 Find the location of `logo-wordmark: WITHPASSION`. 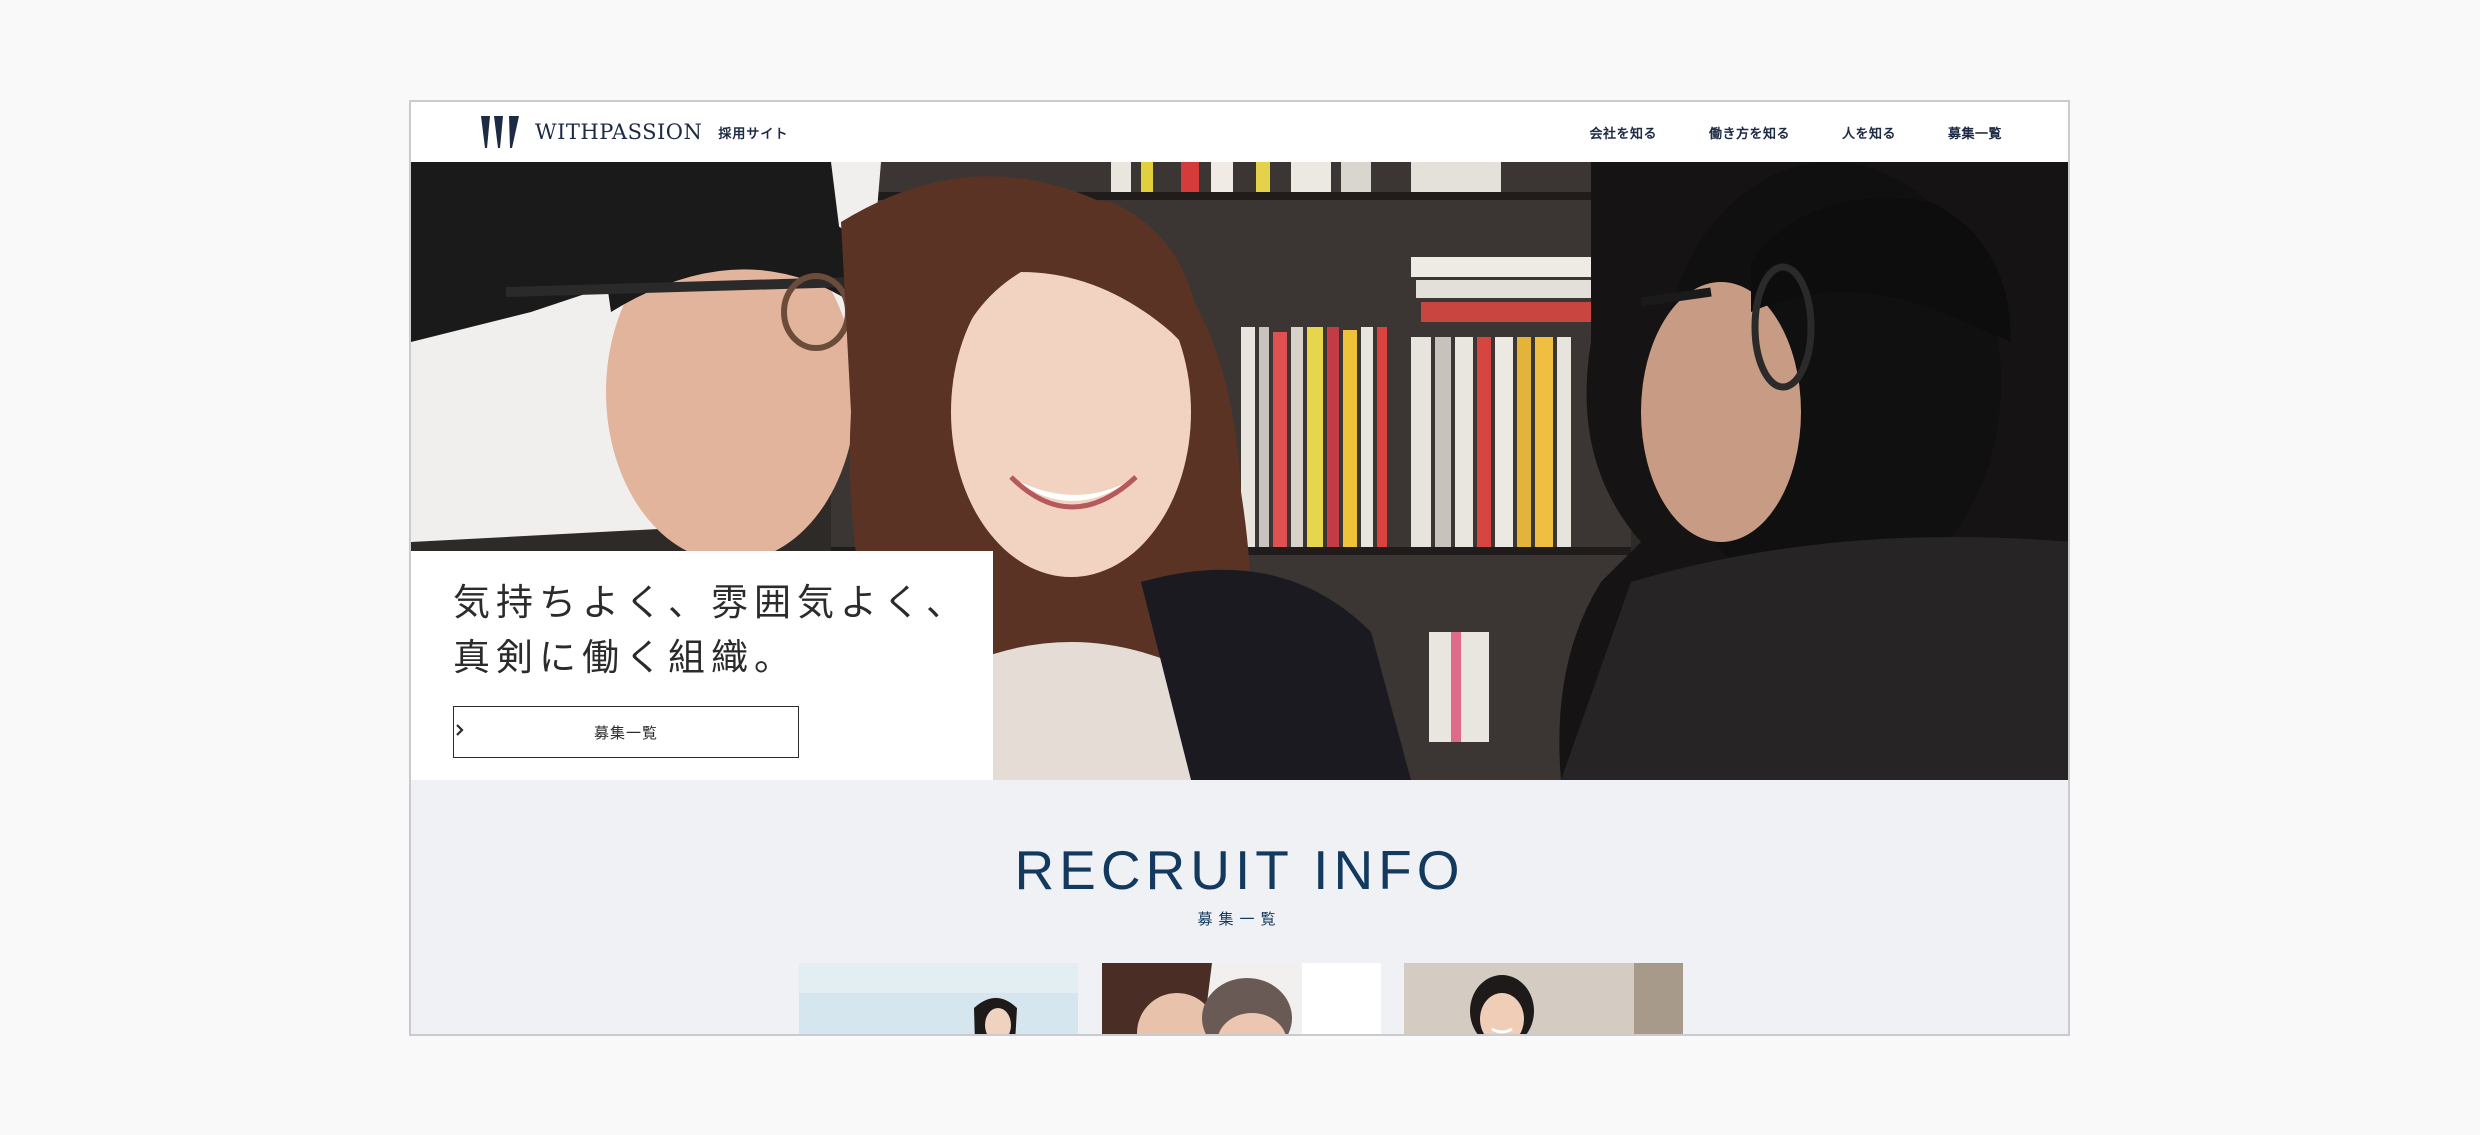

logo-wordmark: WITHPASSION is located at coordinates (619, 132).